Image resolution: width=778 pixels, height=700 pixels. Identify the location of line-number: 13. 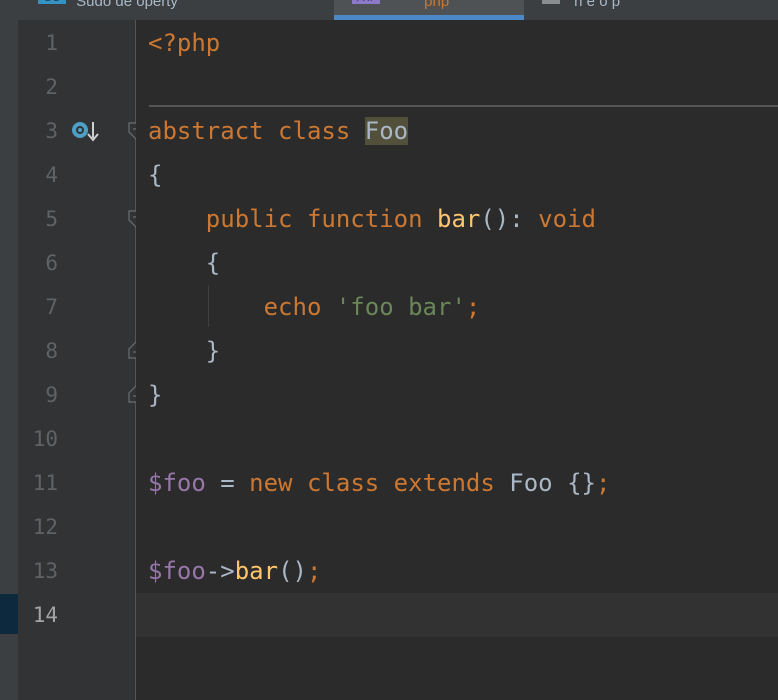
(45, 571).